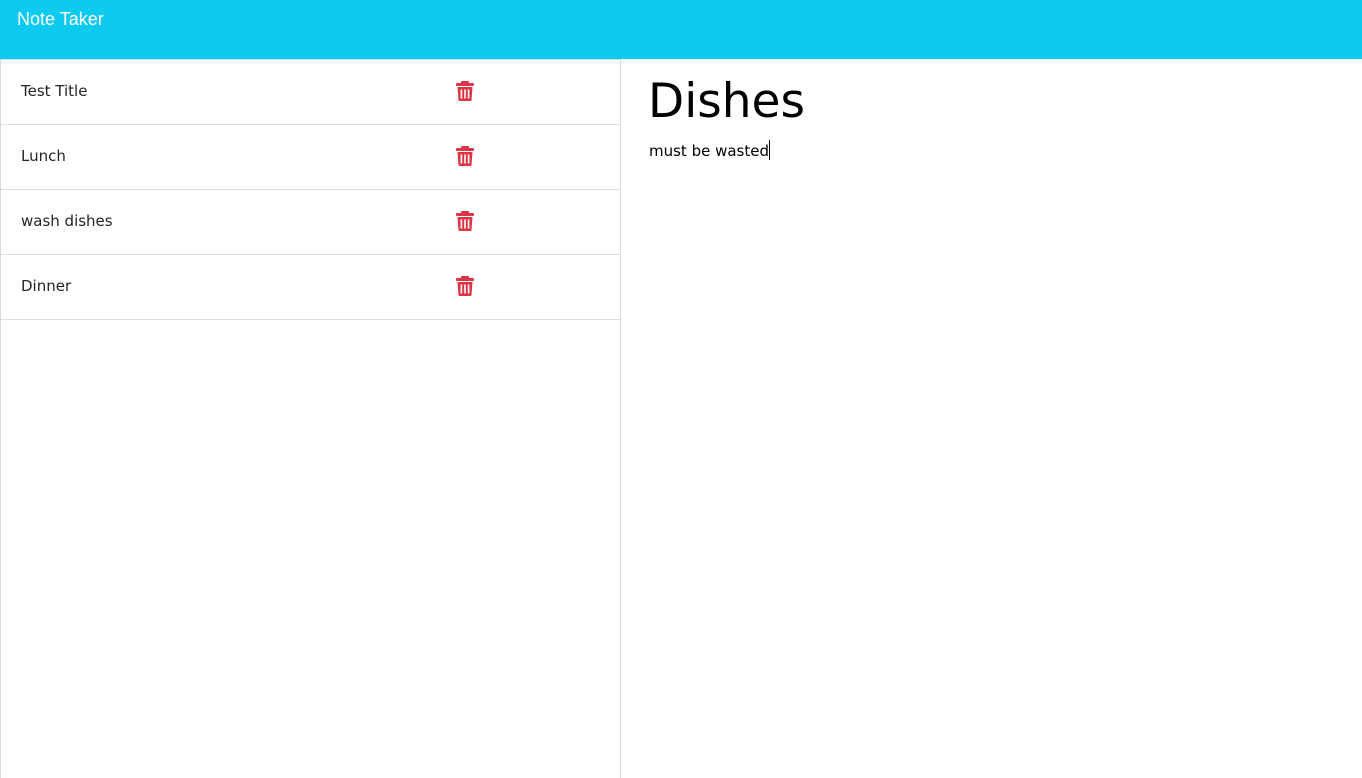 The height and width of the screenshot is (778, 1362). What do you see at coordinates (43, 156) in the screenshot?
I see `note-list-item-title: Lunch` at bounding box center [43, 156].